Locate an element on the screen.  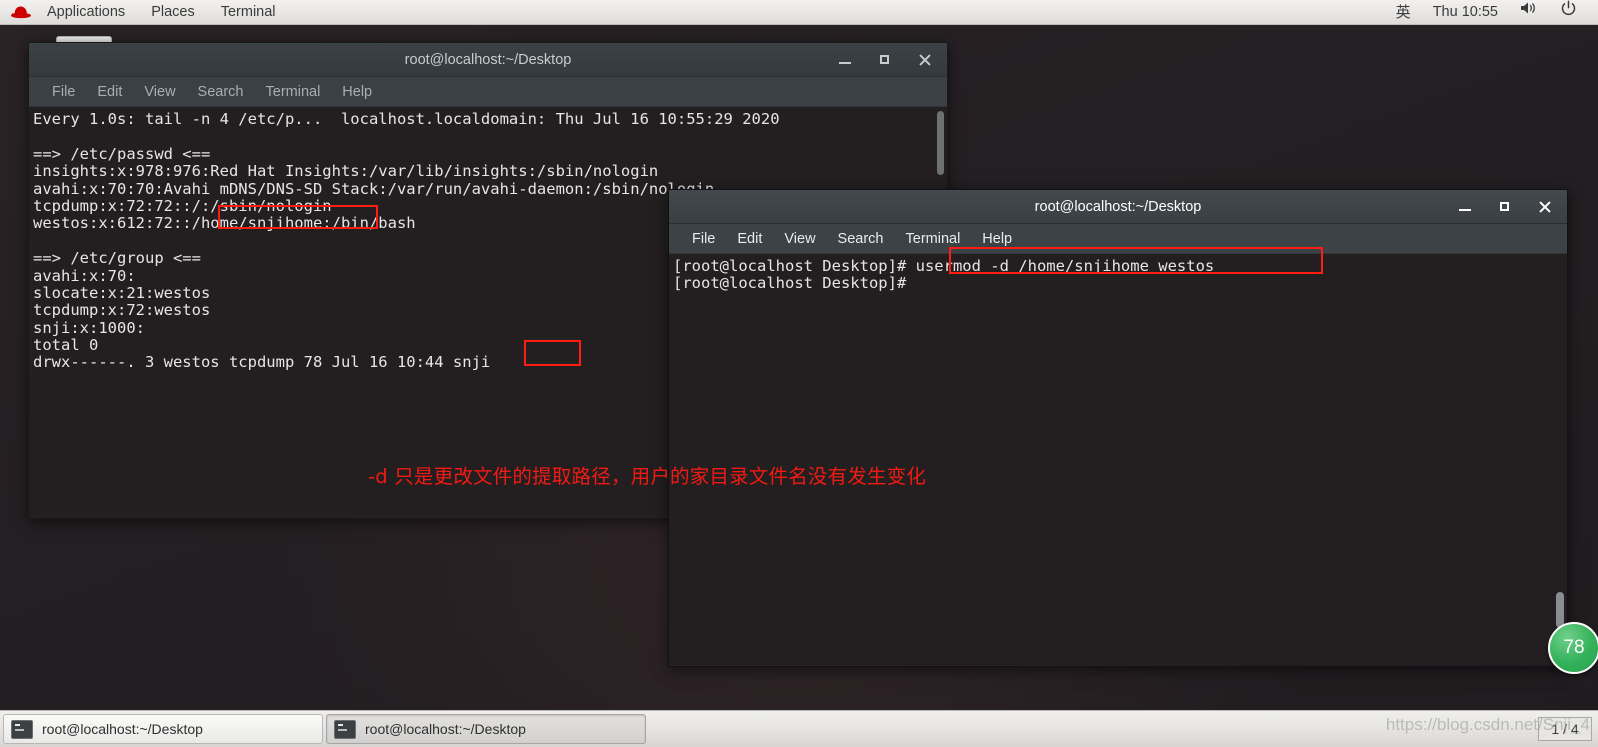
taskbar-item-terminal-1: root@localhost:~/Desktop is located at coordinates (163, 729).